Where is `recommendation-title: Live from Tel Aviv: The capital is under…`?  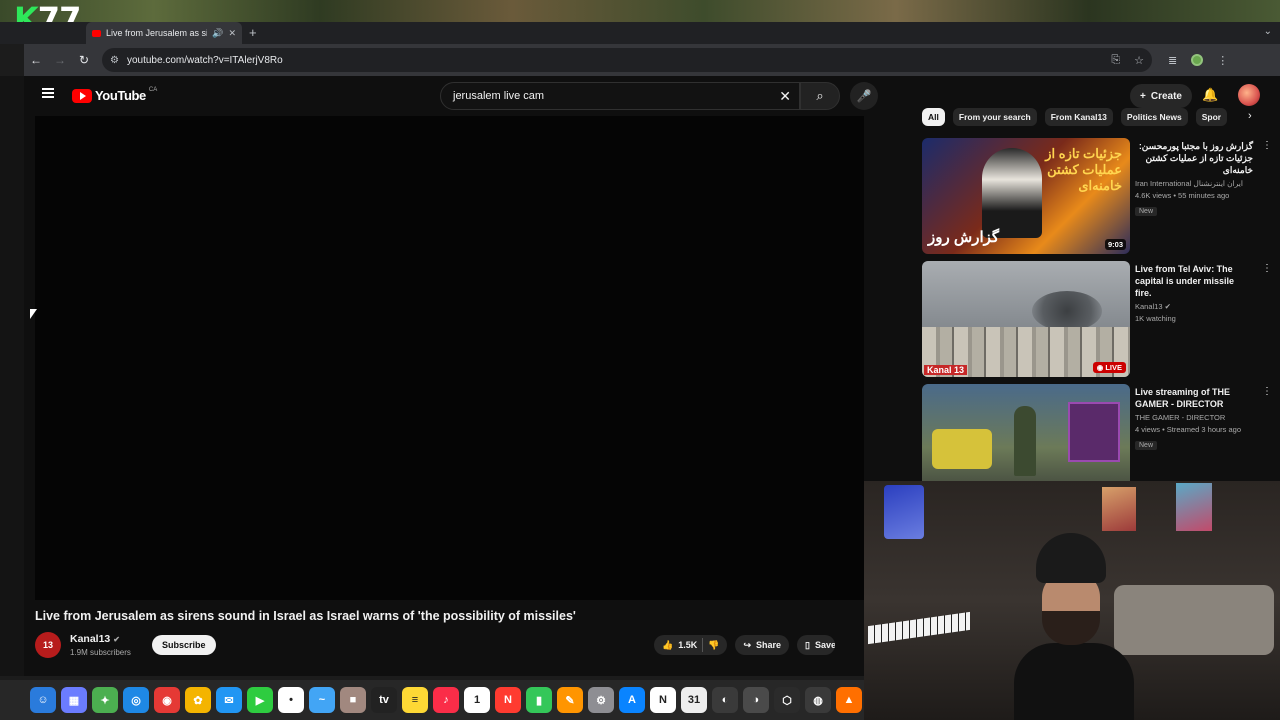
recommendation-title: Live from Tel Aviv: The capital is under… is located at coordinates (1194, 281).